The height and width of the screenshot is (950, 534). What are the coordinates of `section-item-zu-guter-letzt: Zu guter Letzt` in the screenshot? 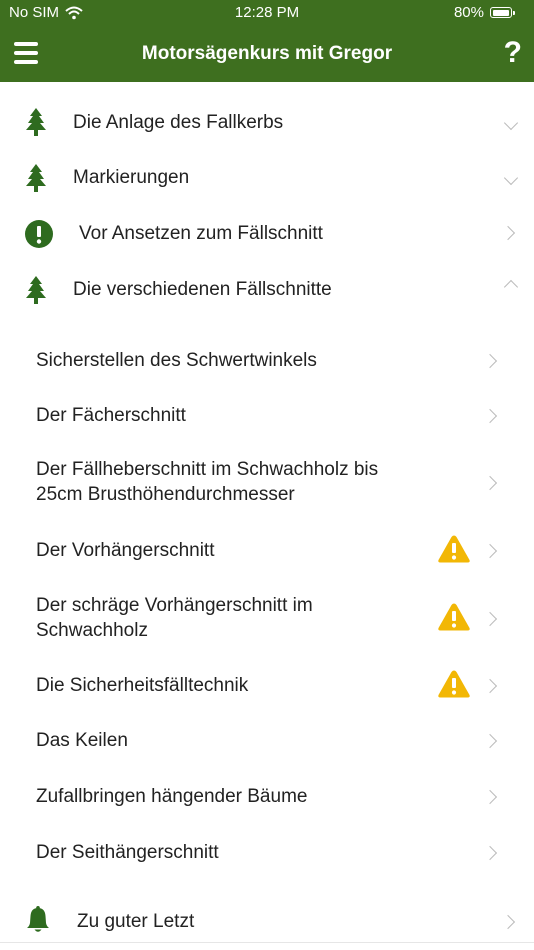 It's located at (267, 921).